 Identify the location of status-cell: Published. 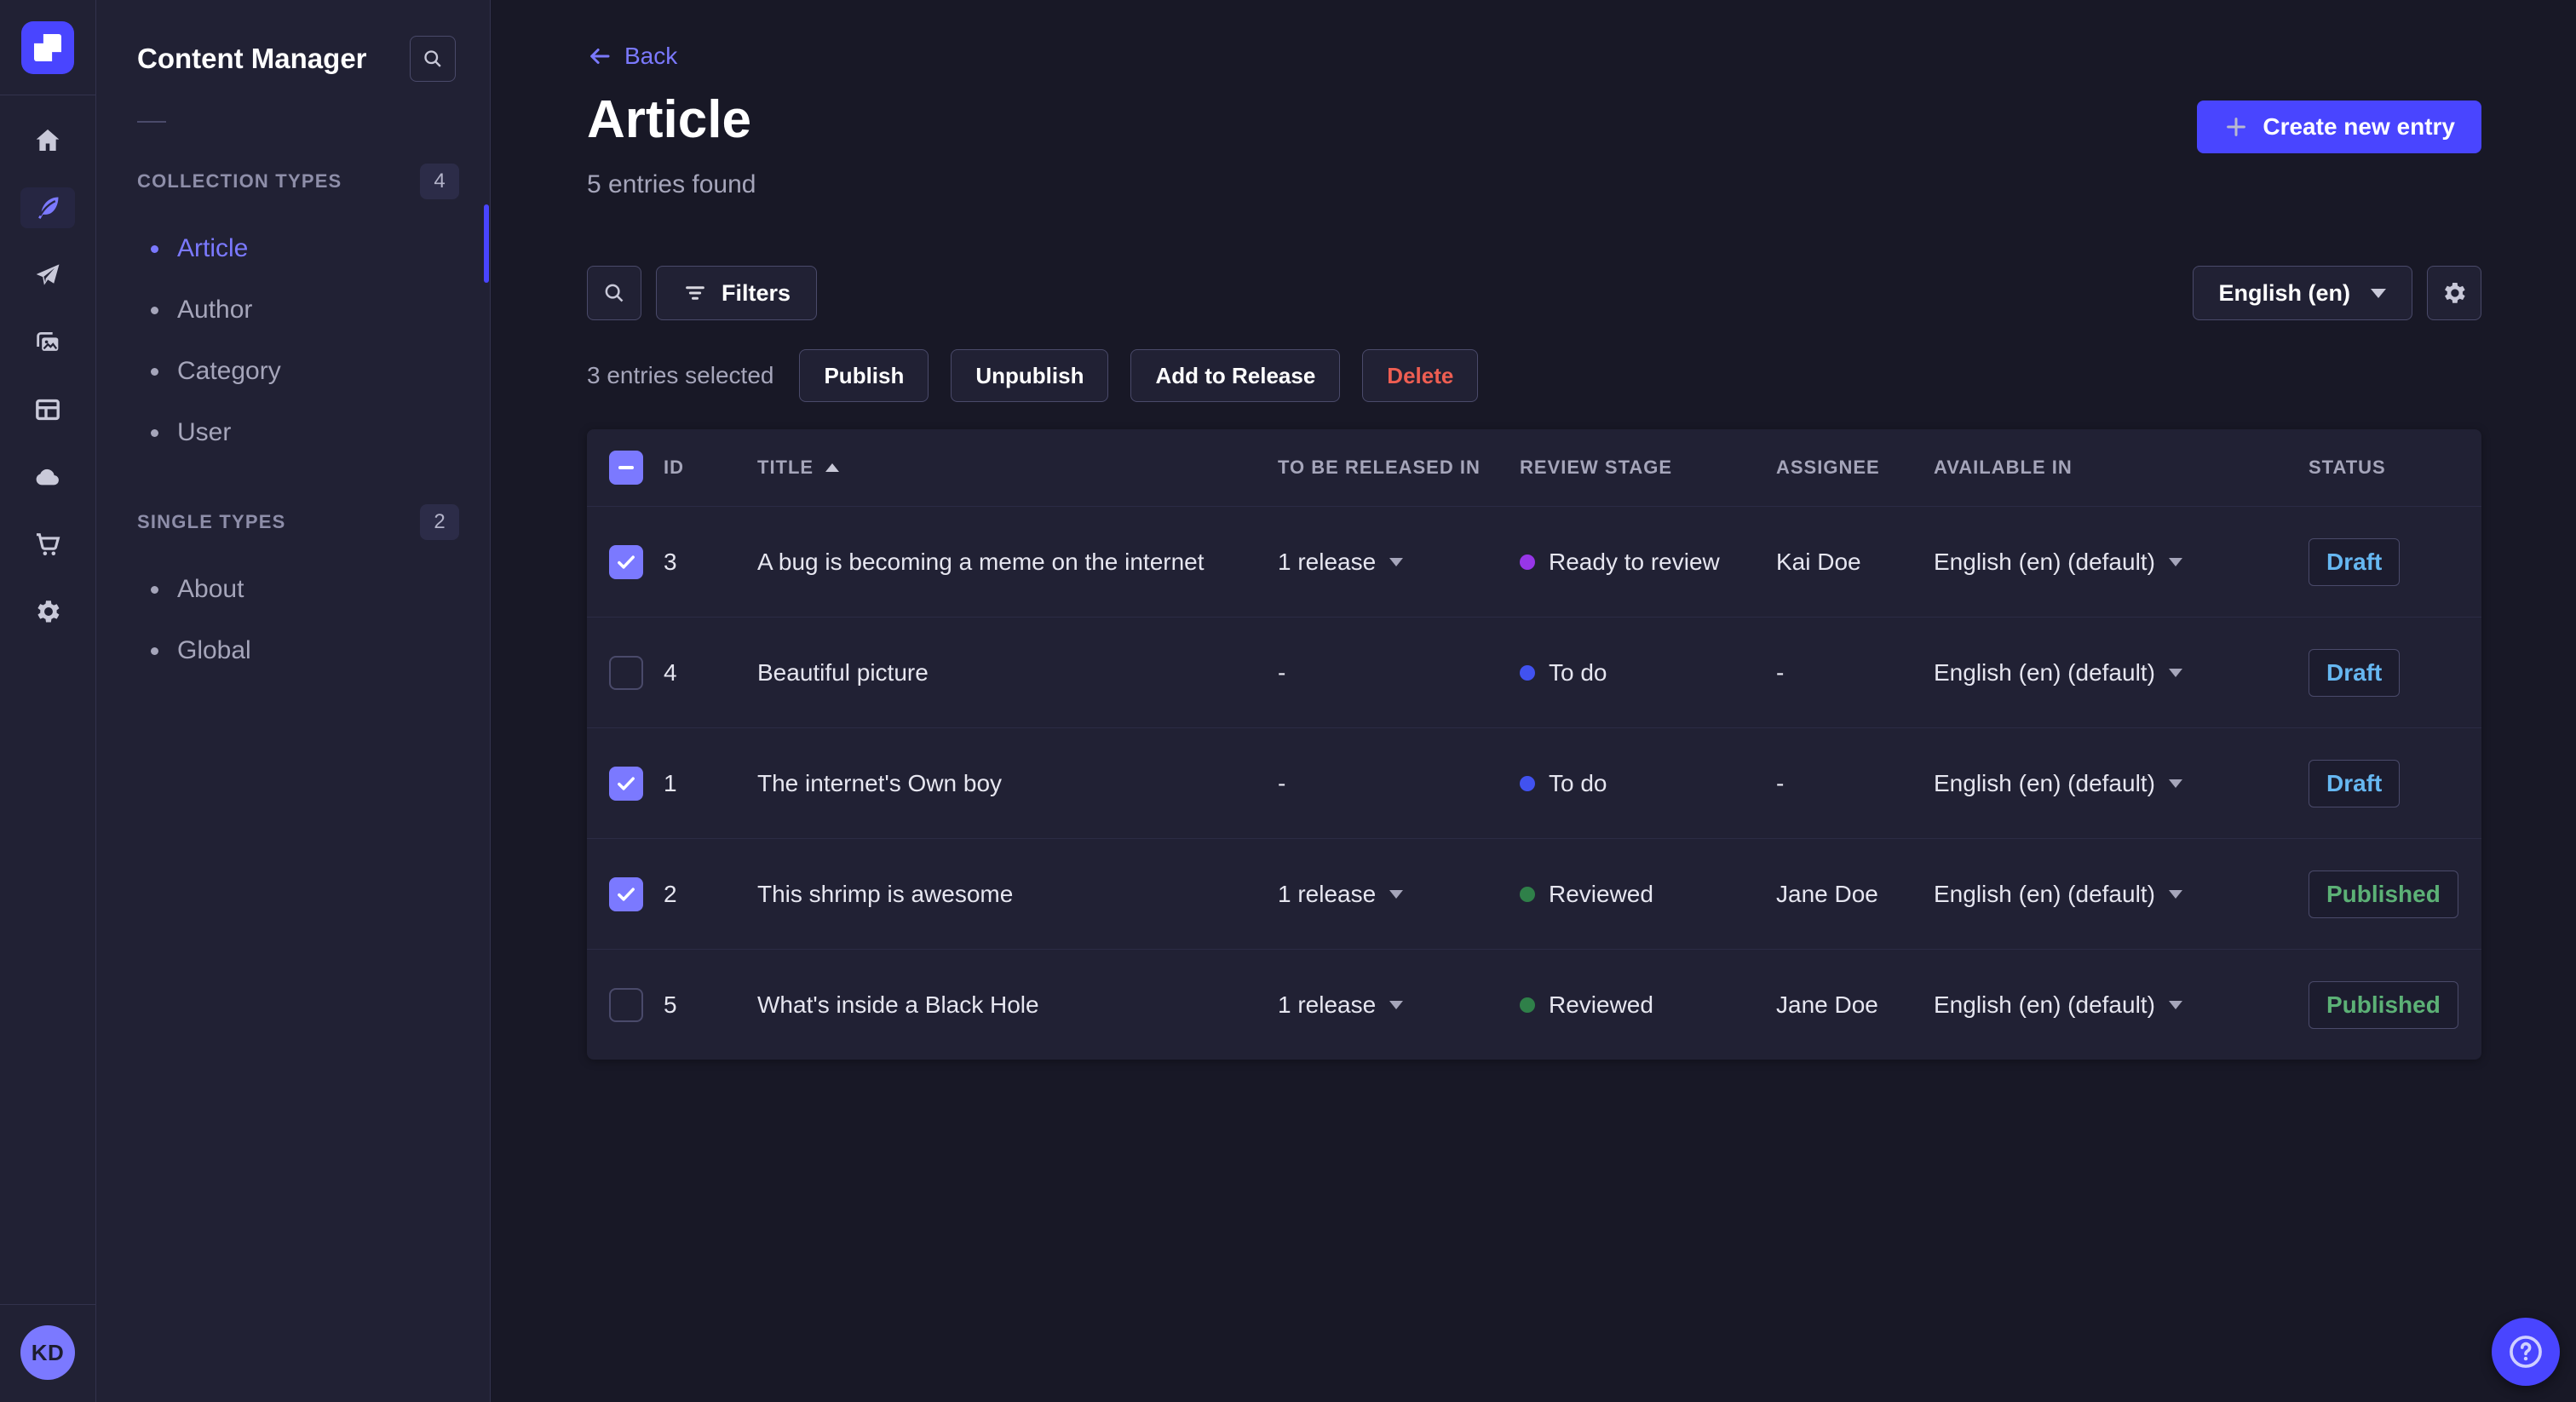
(2395, 1005).